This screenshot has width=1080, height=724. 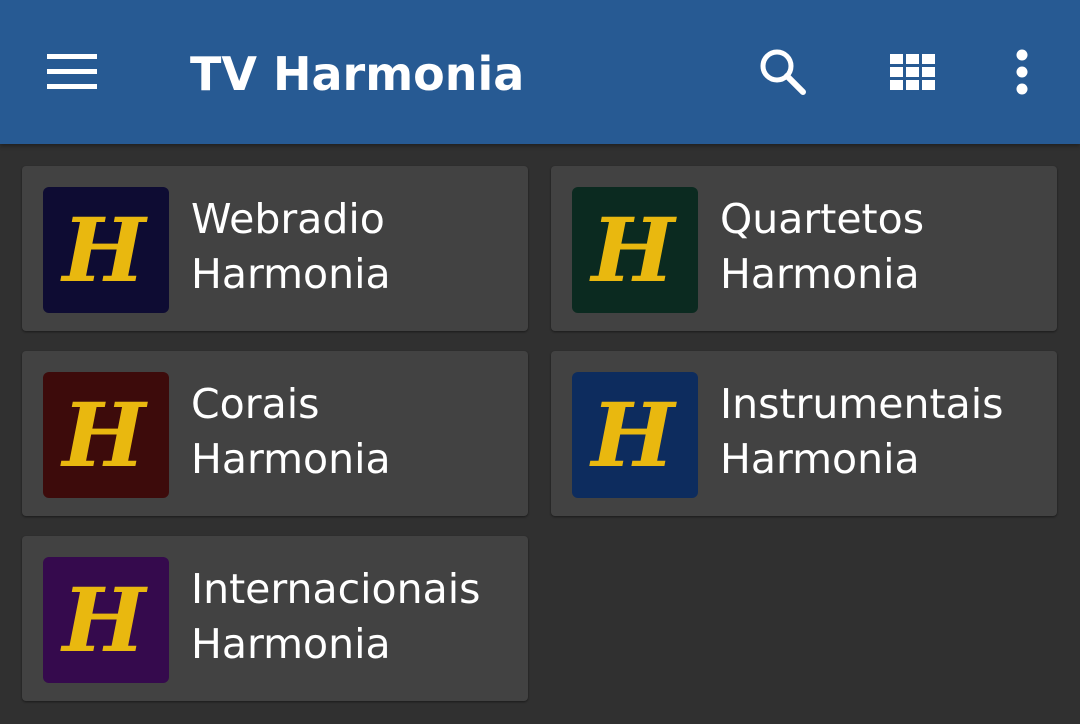 What do you see at coordinates (885, 247) in the screenshot?
I see `channel-name: Quartetos Harmonia` at bounding box center [885, 247].